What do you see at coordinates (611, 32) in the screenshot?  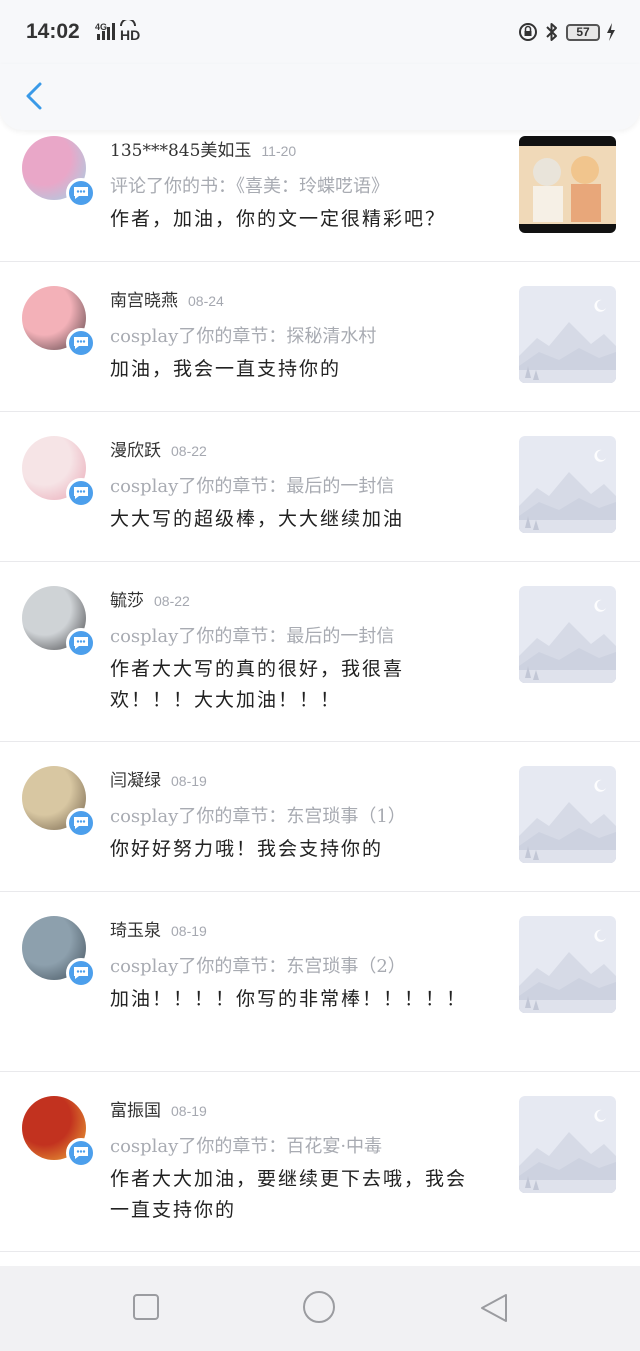 I see `charging-icon` at bounding box center [611, 32].